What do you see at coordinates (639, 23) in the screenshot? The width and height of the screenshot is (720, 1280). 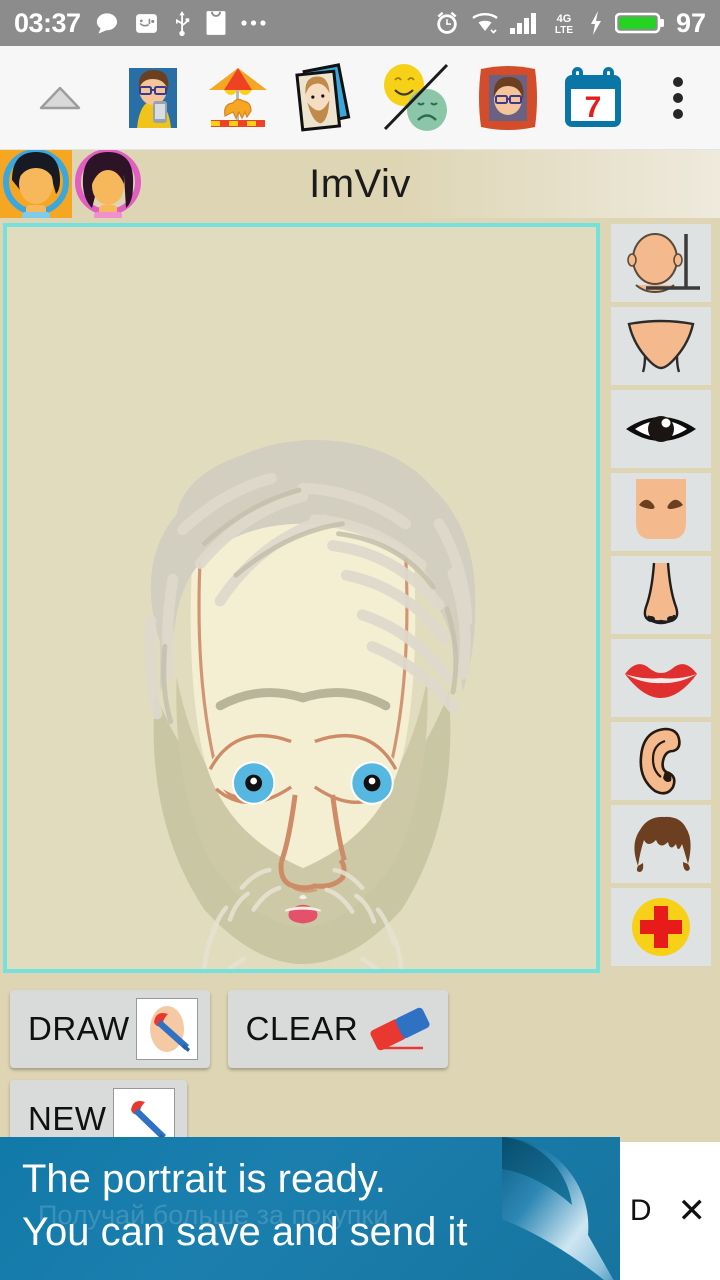 I see `battery-icon` at bounding box center [639, 23].